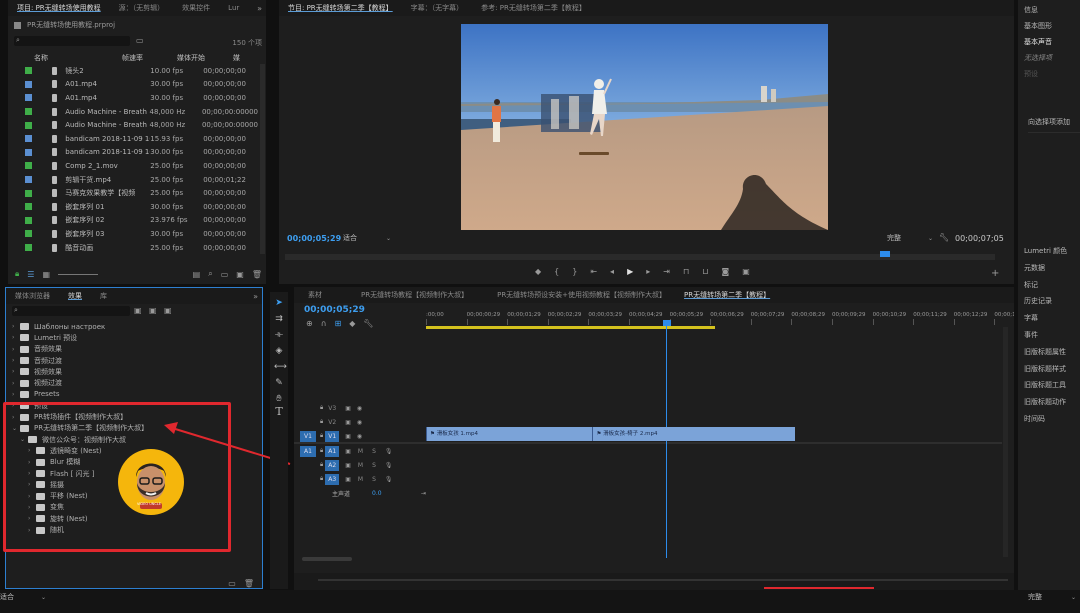  What do you see at coordinates (149, 58) in the screenshot?
I see `col-fps: 帧速率` at bounding box center [149, 58].